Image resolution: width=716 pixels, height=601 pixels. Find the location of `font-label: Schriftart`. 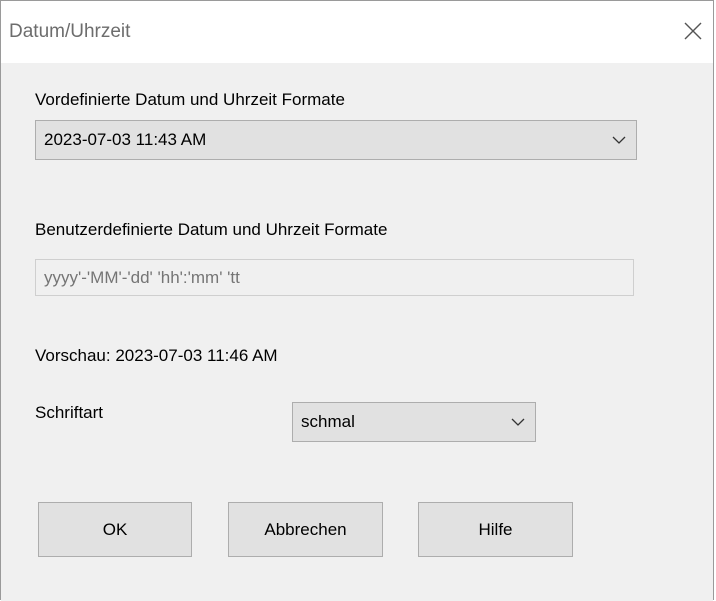

font-label: Schriftart is located at coordinates (69, 412).